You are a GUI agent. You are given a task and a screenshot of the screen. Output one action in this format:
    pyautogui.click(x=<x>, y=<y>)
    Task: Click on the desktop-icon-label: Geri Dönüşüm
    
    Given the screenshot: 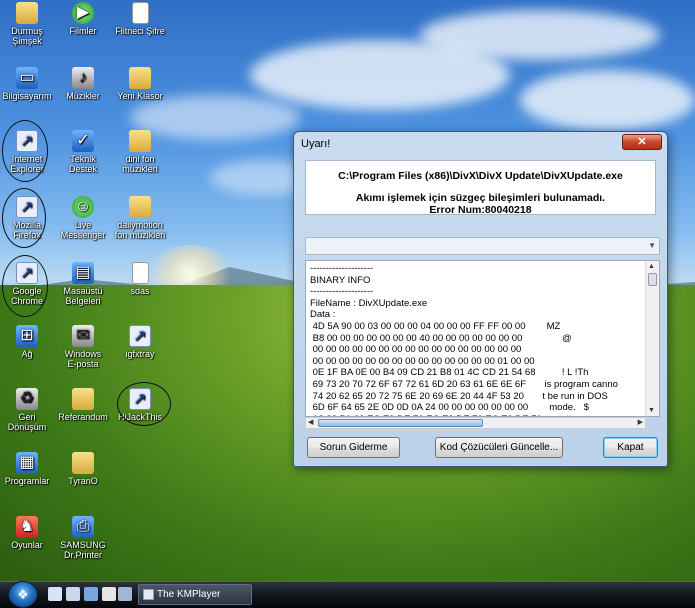 What is the action you would take?
    pyautogui.click(x=27, y=422)
    